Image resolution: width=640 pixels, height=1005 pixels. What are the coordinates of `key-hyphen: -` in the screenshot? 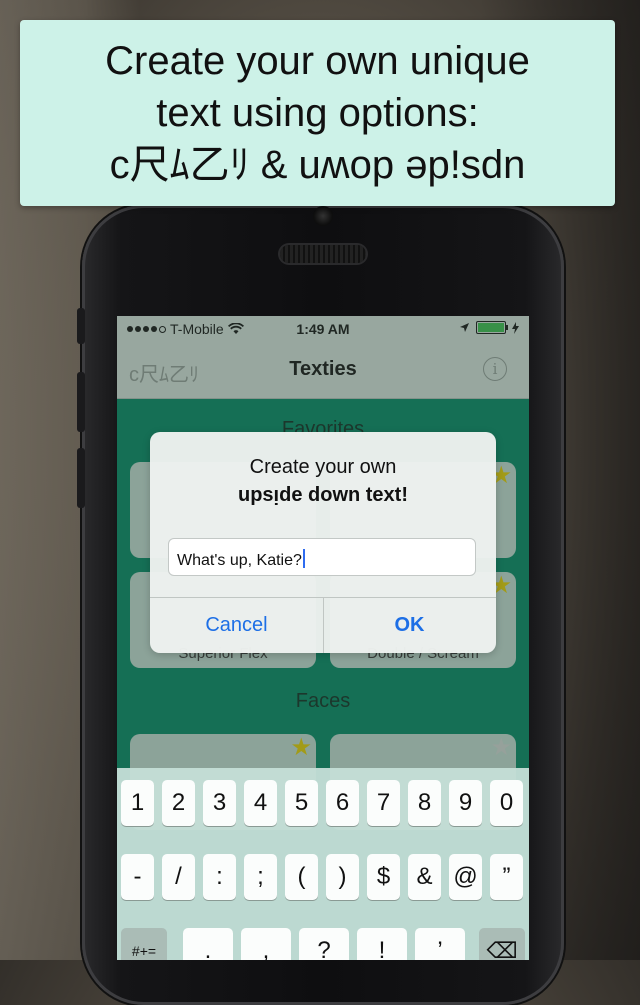 It's located at (137, 877).